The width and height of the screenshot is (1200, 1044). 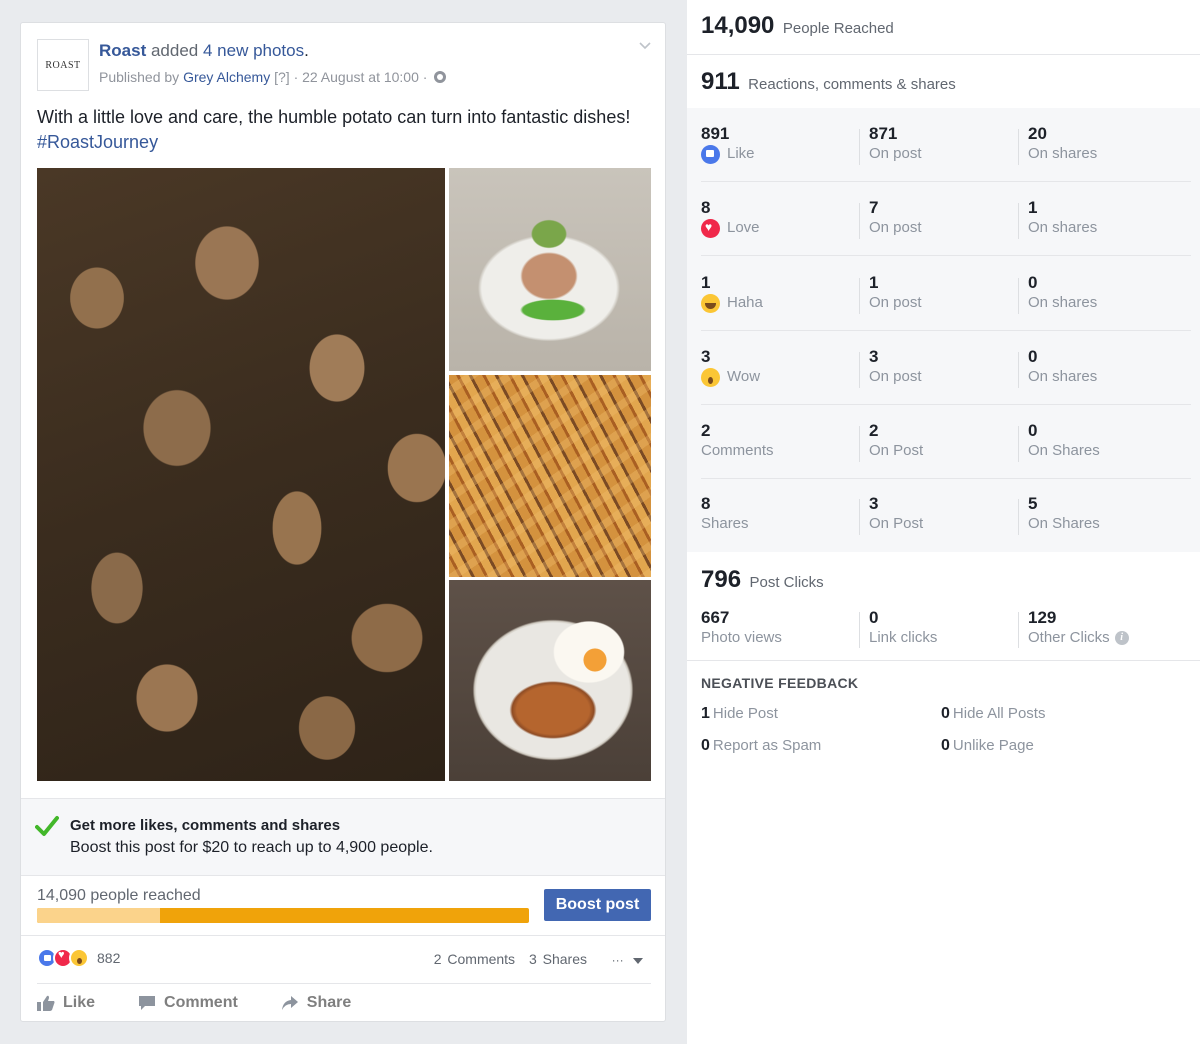 What do you see at coordinates (119, 895) in the screenshot?
I see `people-reached-label: 14,090 people reached` at bounding box center [119, 895].